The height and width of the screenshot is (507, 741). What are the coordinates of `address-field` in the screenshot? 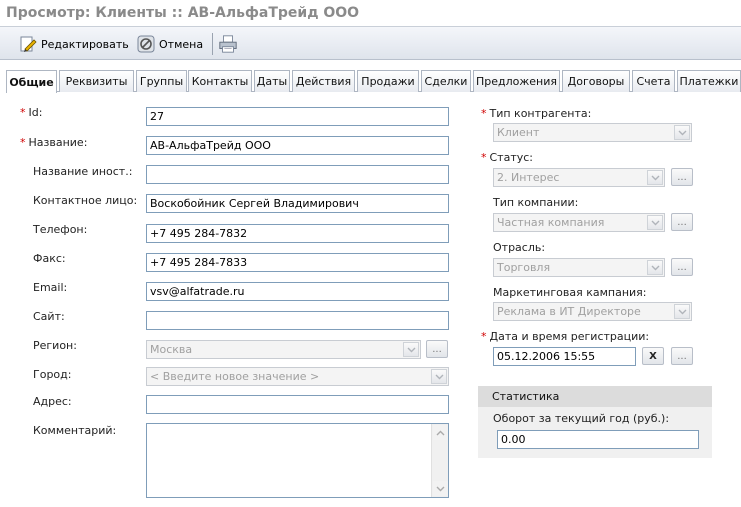 It's located at (297, 404).